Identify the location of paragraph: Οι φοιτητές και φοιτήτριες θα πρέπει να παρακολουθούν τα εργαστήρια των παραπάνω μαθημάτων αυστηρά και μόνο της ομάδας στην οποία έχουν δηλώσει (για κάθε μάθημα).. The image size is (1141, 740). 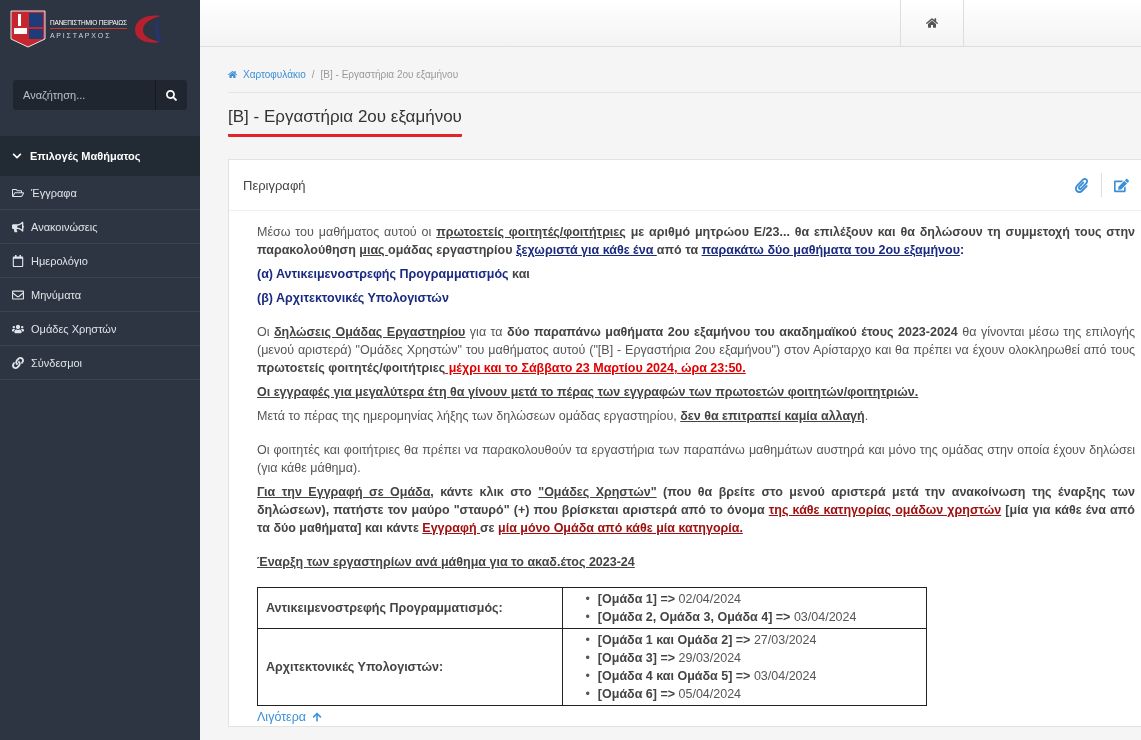
(696, 459).